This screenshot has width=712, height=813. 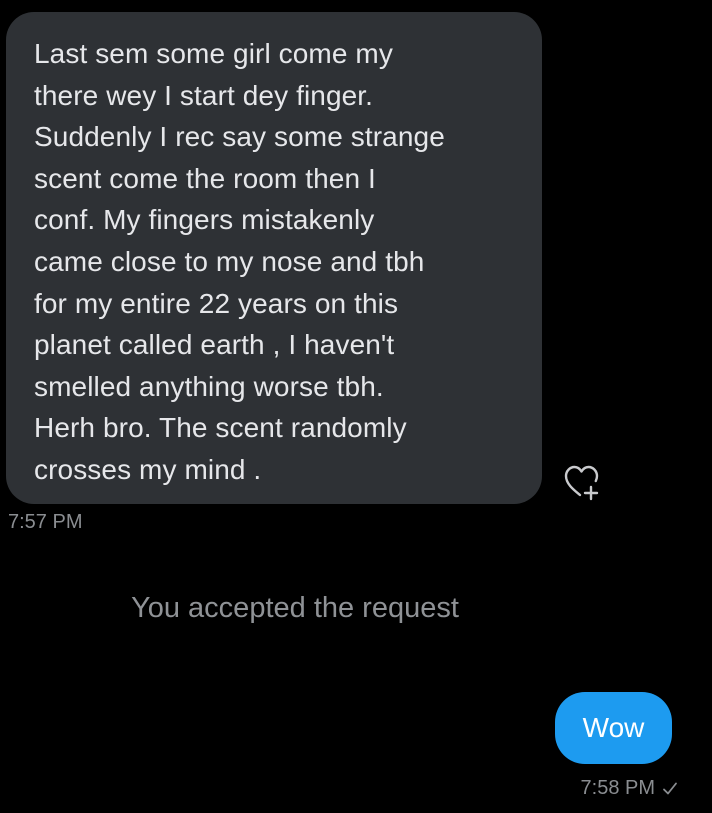 I want to click on outgoing-message-text: Wow, so click(x=613, y=727).